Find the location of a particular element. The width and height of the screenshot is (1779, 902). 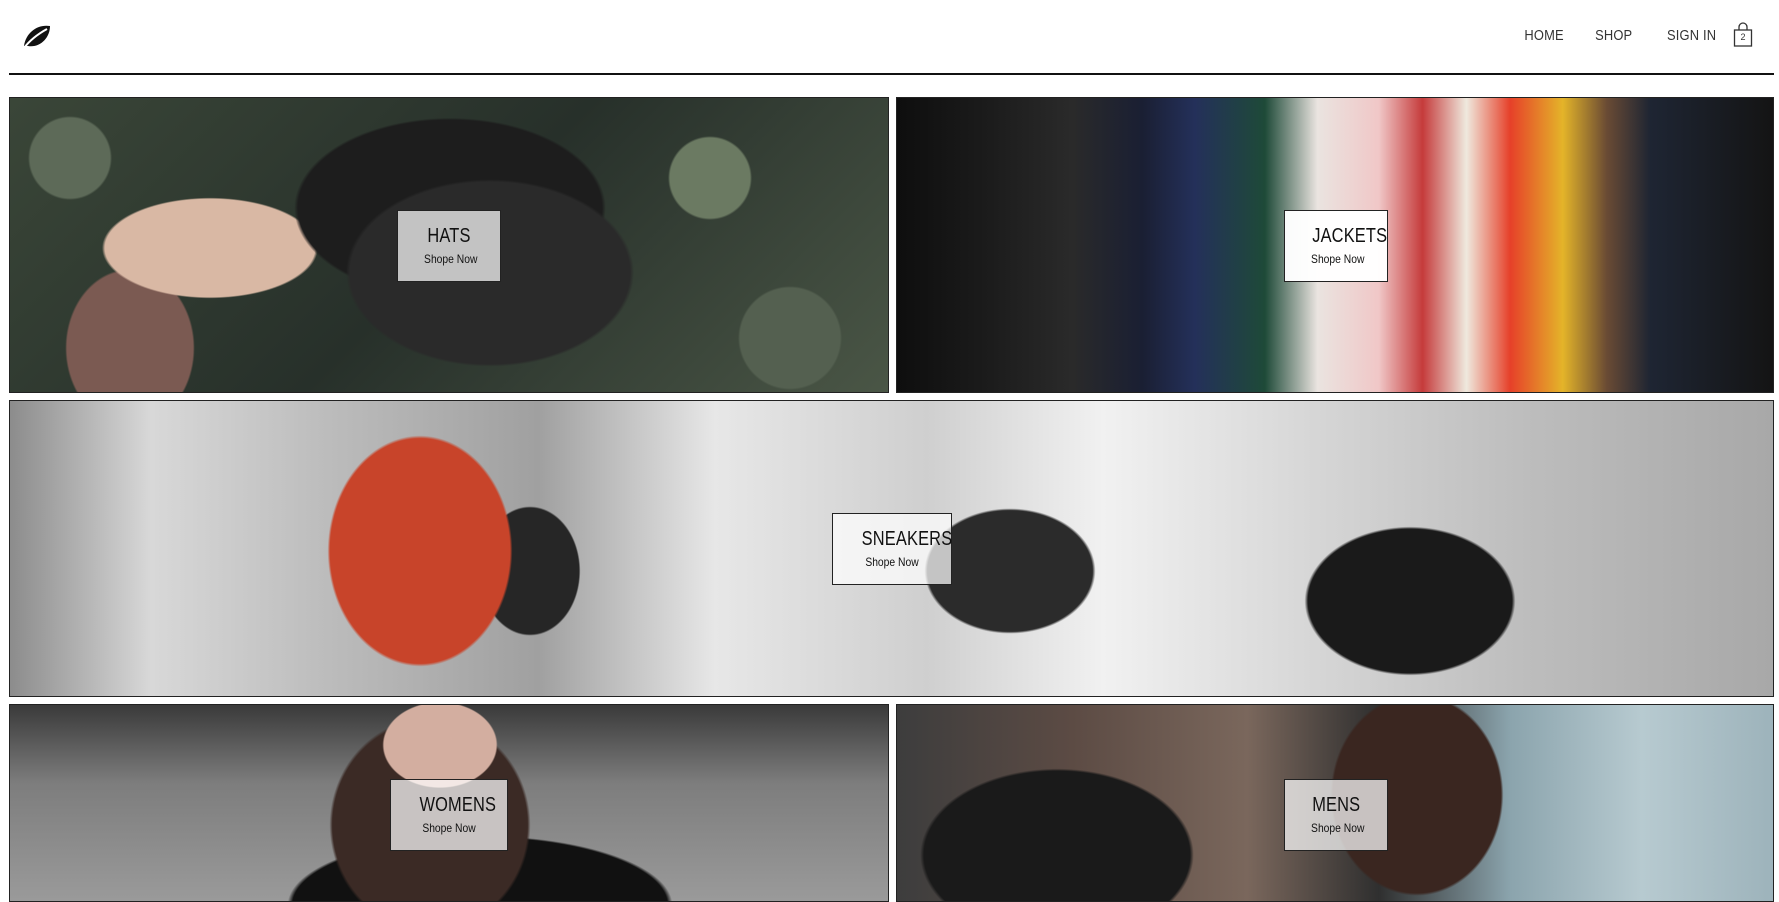

main-nav: HOME SHOP SIGN IN 2 is located at coordinates (1623, 35).